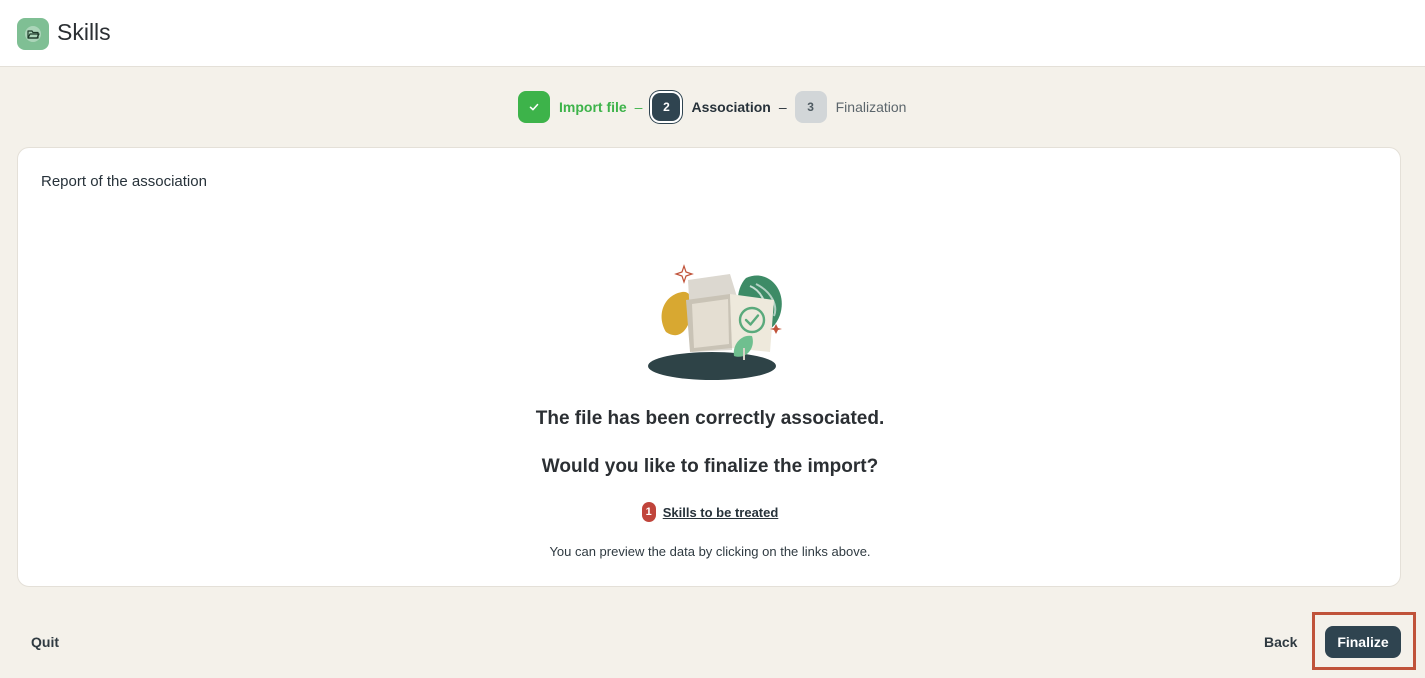 This screenshot has height=678, width=1425. I want to click on step-2-number: 2, so click(666, 107).